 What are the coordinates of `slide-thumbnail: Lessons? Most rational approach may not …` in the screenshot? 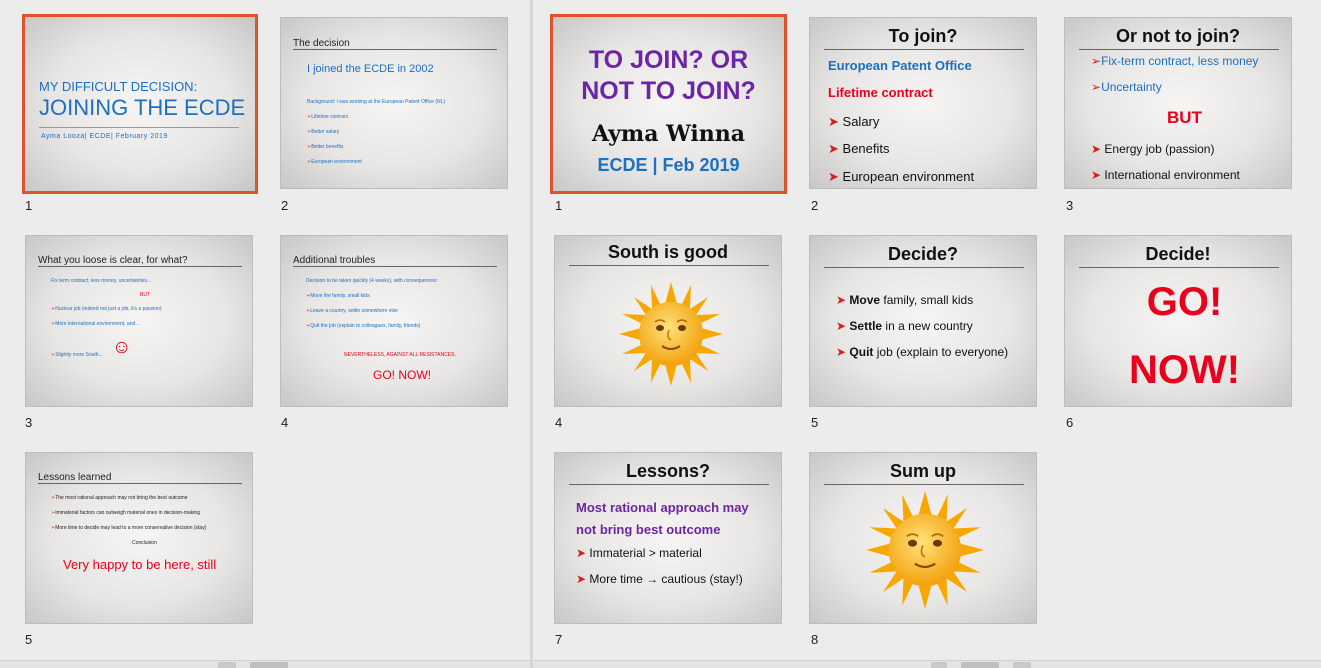 It's located at (668, 538).